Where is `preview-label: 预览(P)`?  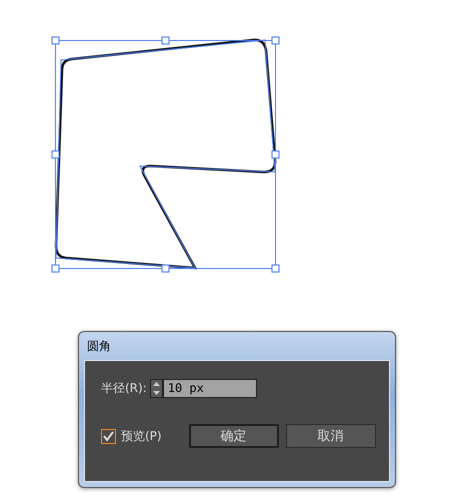
preview-label: 预览(P) is located at coordinates (141, 436).